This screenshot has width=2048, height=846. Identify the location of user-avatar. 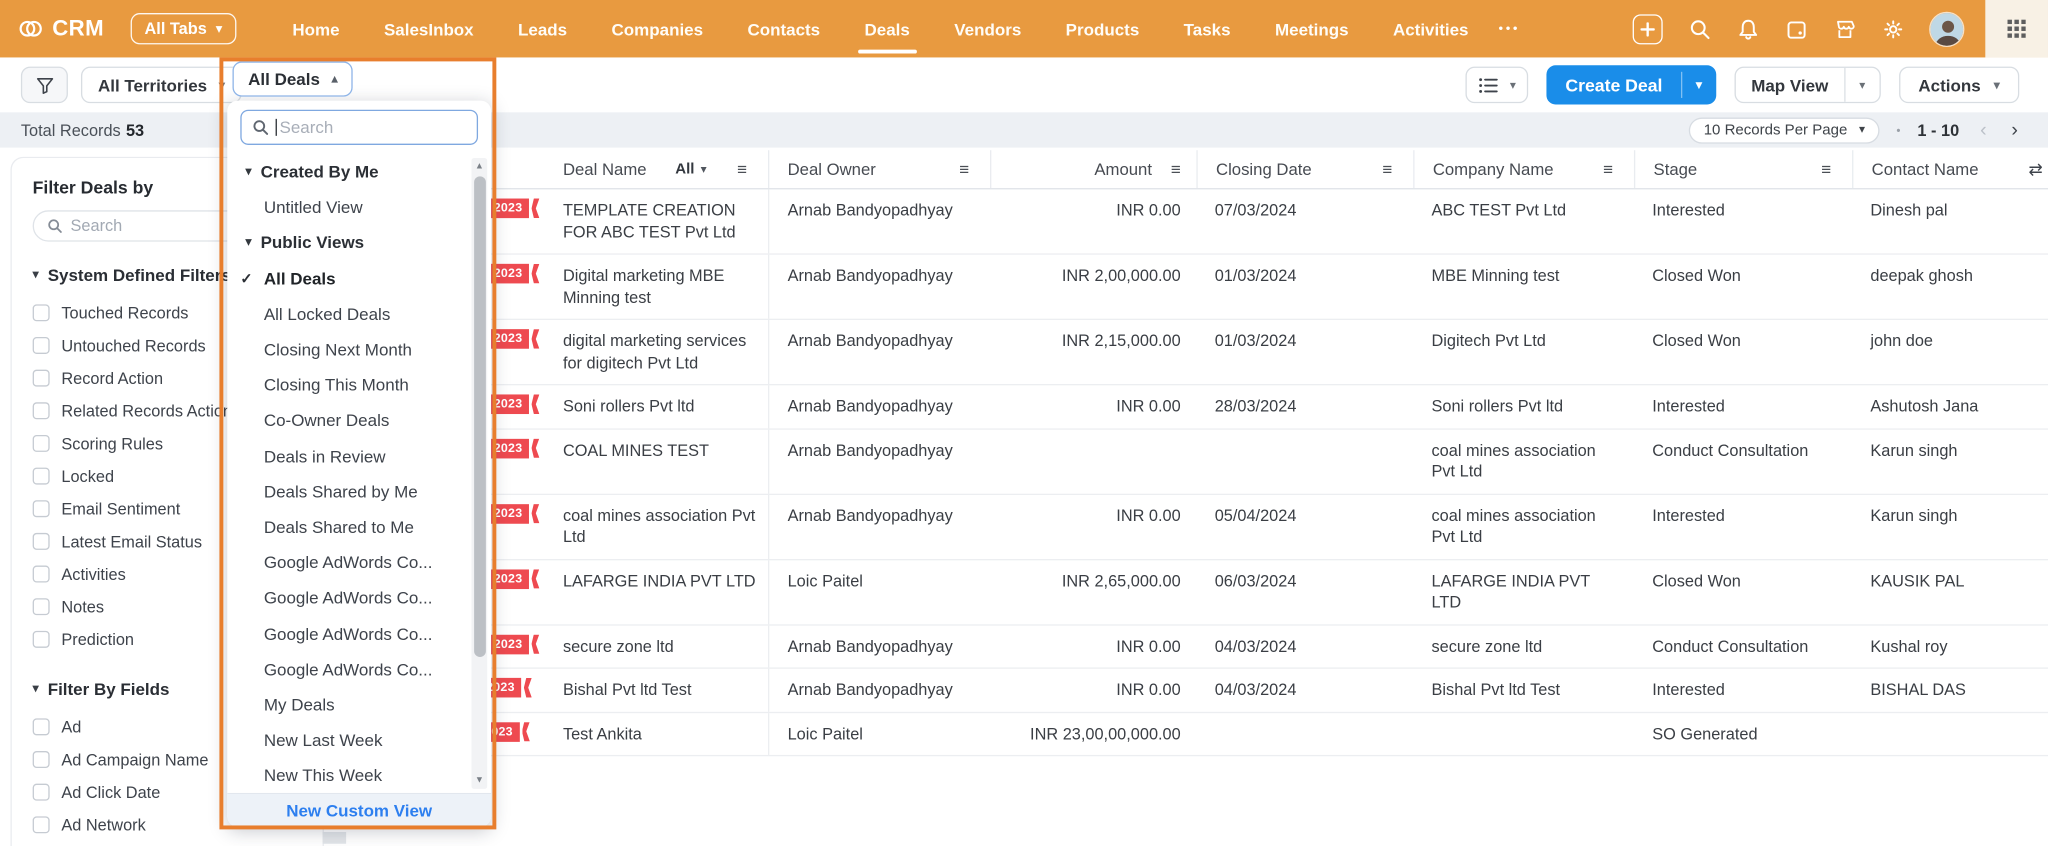
(1947, 29).